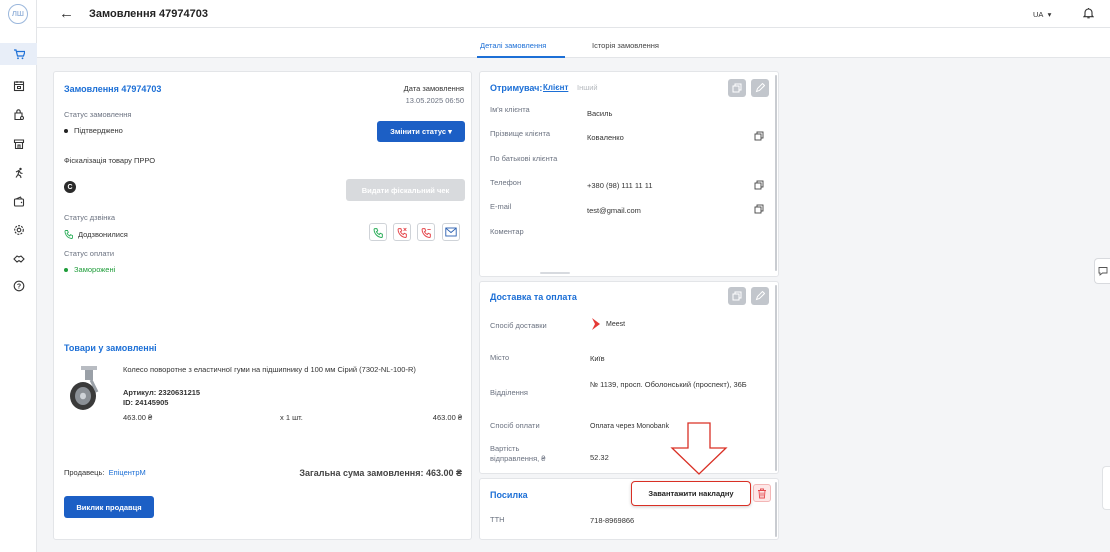  What do you see at coordinates (66, 270) in the screenshot?
I see `payment-status-dot` at bounding box center [66, 270].